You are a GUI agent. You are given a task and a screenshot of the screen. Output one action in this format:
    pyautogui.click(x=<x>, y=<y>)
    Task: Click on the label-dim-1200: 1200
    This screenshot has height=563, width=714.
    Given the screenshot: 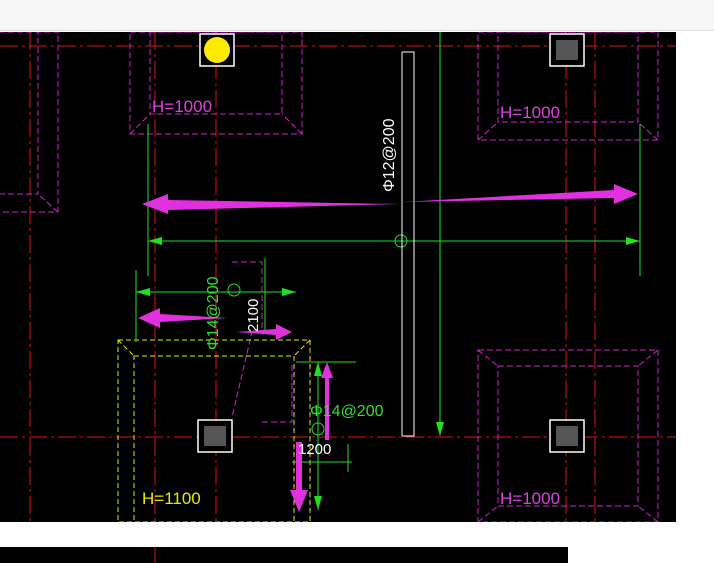 What is the action you would take?
    pyautogui.click(x=314, y=449)
    